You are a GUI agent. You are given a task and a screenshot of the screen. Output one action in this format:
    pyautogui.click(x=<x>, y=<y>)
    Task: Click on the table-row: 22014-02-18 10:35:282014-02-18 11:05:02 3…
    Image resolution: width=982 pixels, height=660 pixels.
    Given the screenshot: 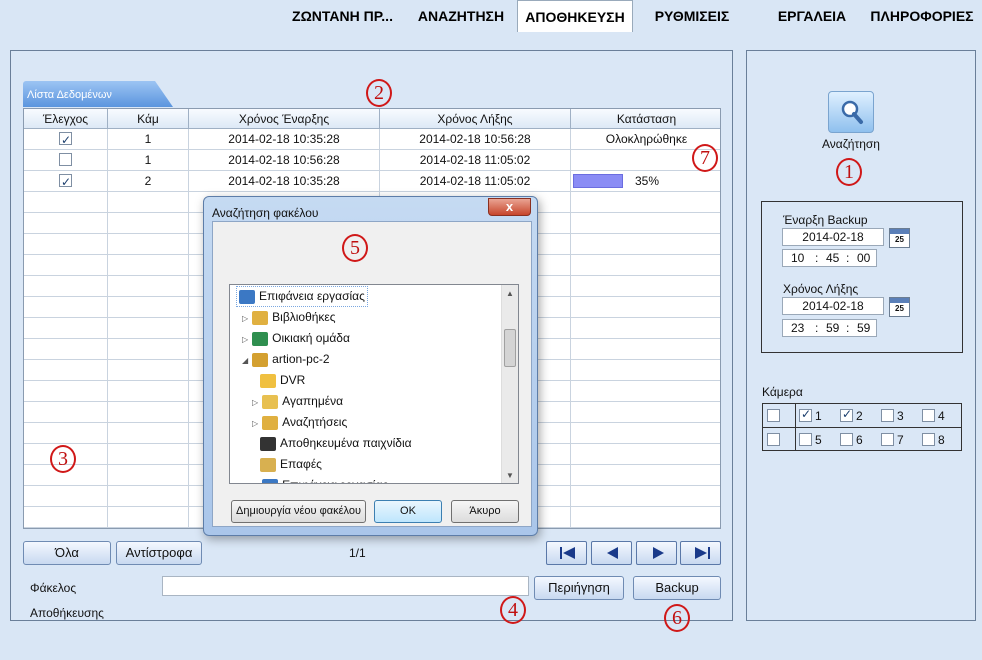 What is the action you would take?
    pyautogui.click(x=372, y=181)
    